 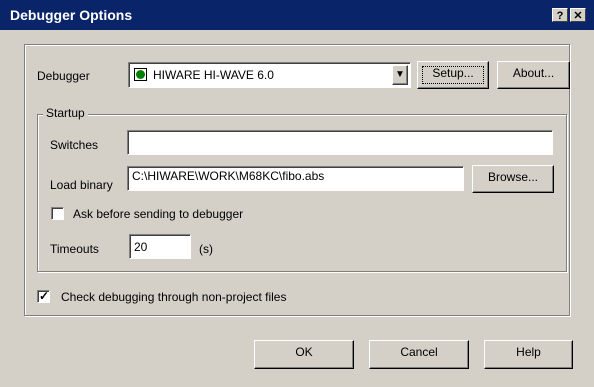 I want to click on debugger-selected-value: HIWARE HI-WAVE 6.0, so click(x=213, y=75).